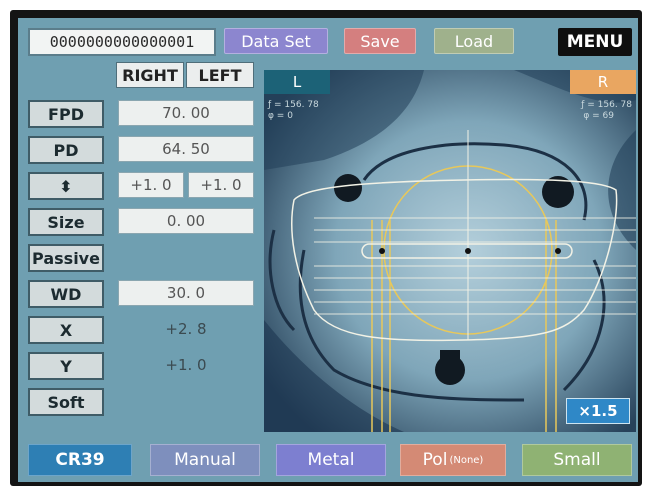 This screenshot has height=488, width=646. I want to click on polish-button: Pol (None), so click(453, 460).